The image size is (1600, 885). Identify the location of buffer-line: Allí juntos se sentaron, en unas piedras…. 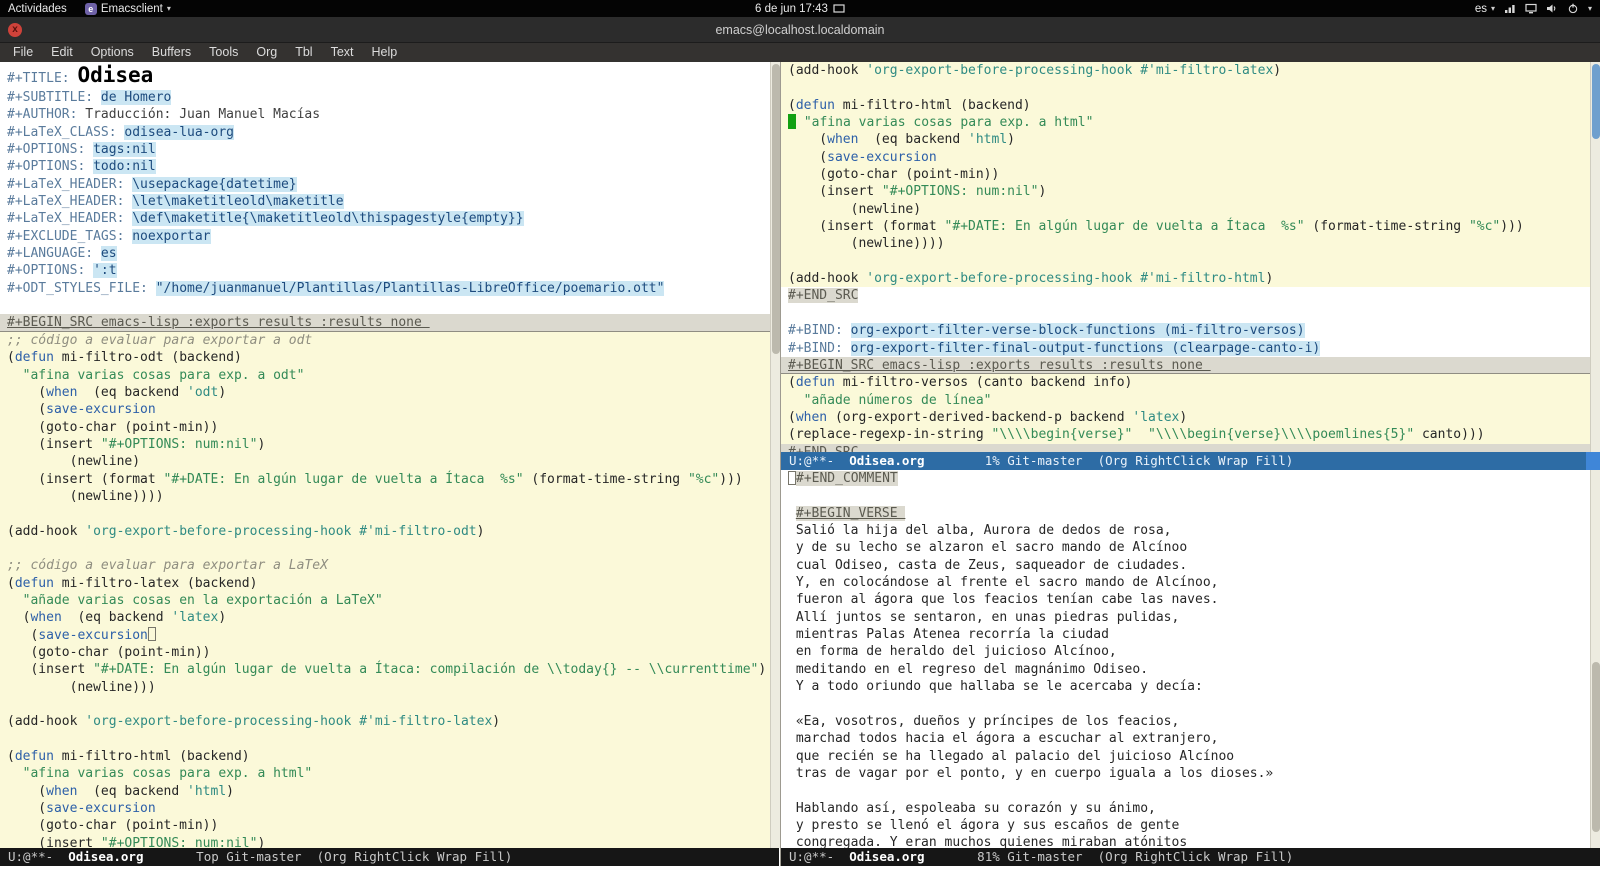
(1185, 617).